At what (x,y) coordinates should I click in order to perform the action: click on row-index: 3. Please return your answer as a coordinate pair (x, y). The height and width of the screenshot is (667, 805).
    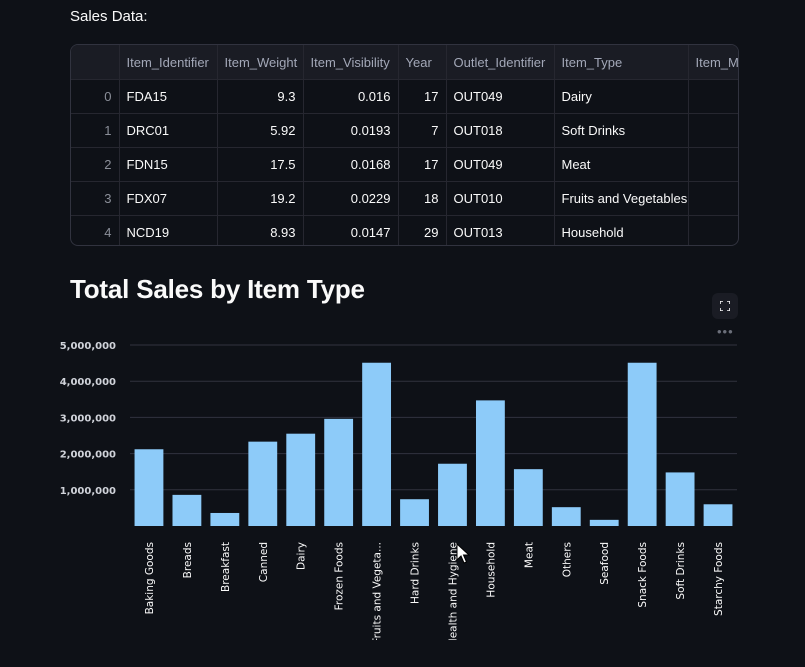
    Looking at the image, I should click on (95, 198).